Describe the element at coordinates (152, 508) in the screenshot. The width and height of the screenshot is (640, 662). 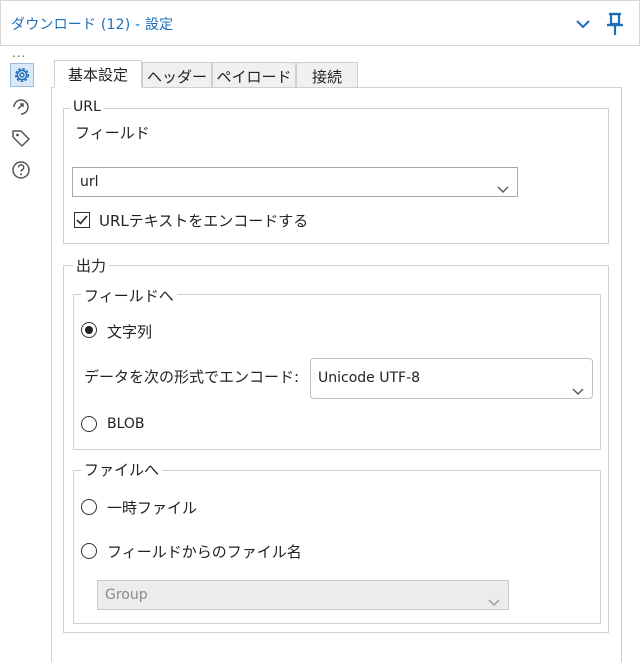
I see `temp-file-radio-label: 一時ファイル` at that location.